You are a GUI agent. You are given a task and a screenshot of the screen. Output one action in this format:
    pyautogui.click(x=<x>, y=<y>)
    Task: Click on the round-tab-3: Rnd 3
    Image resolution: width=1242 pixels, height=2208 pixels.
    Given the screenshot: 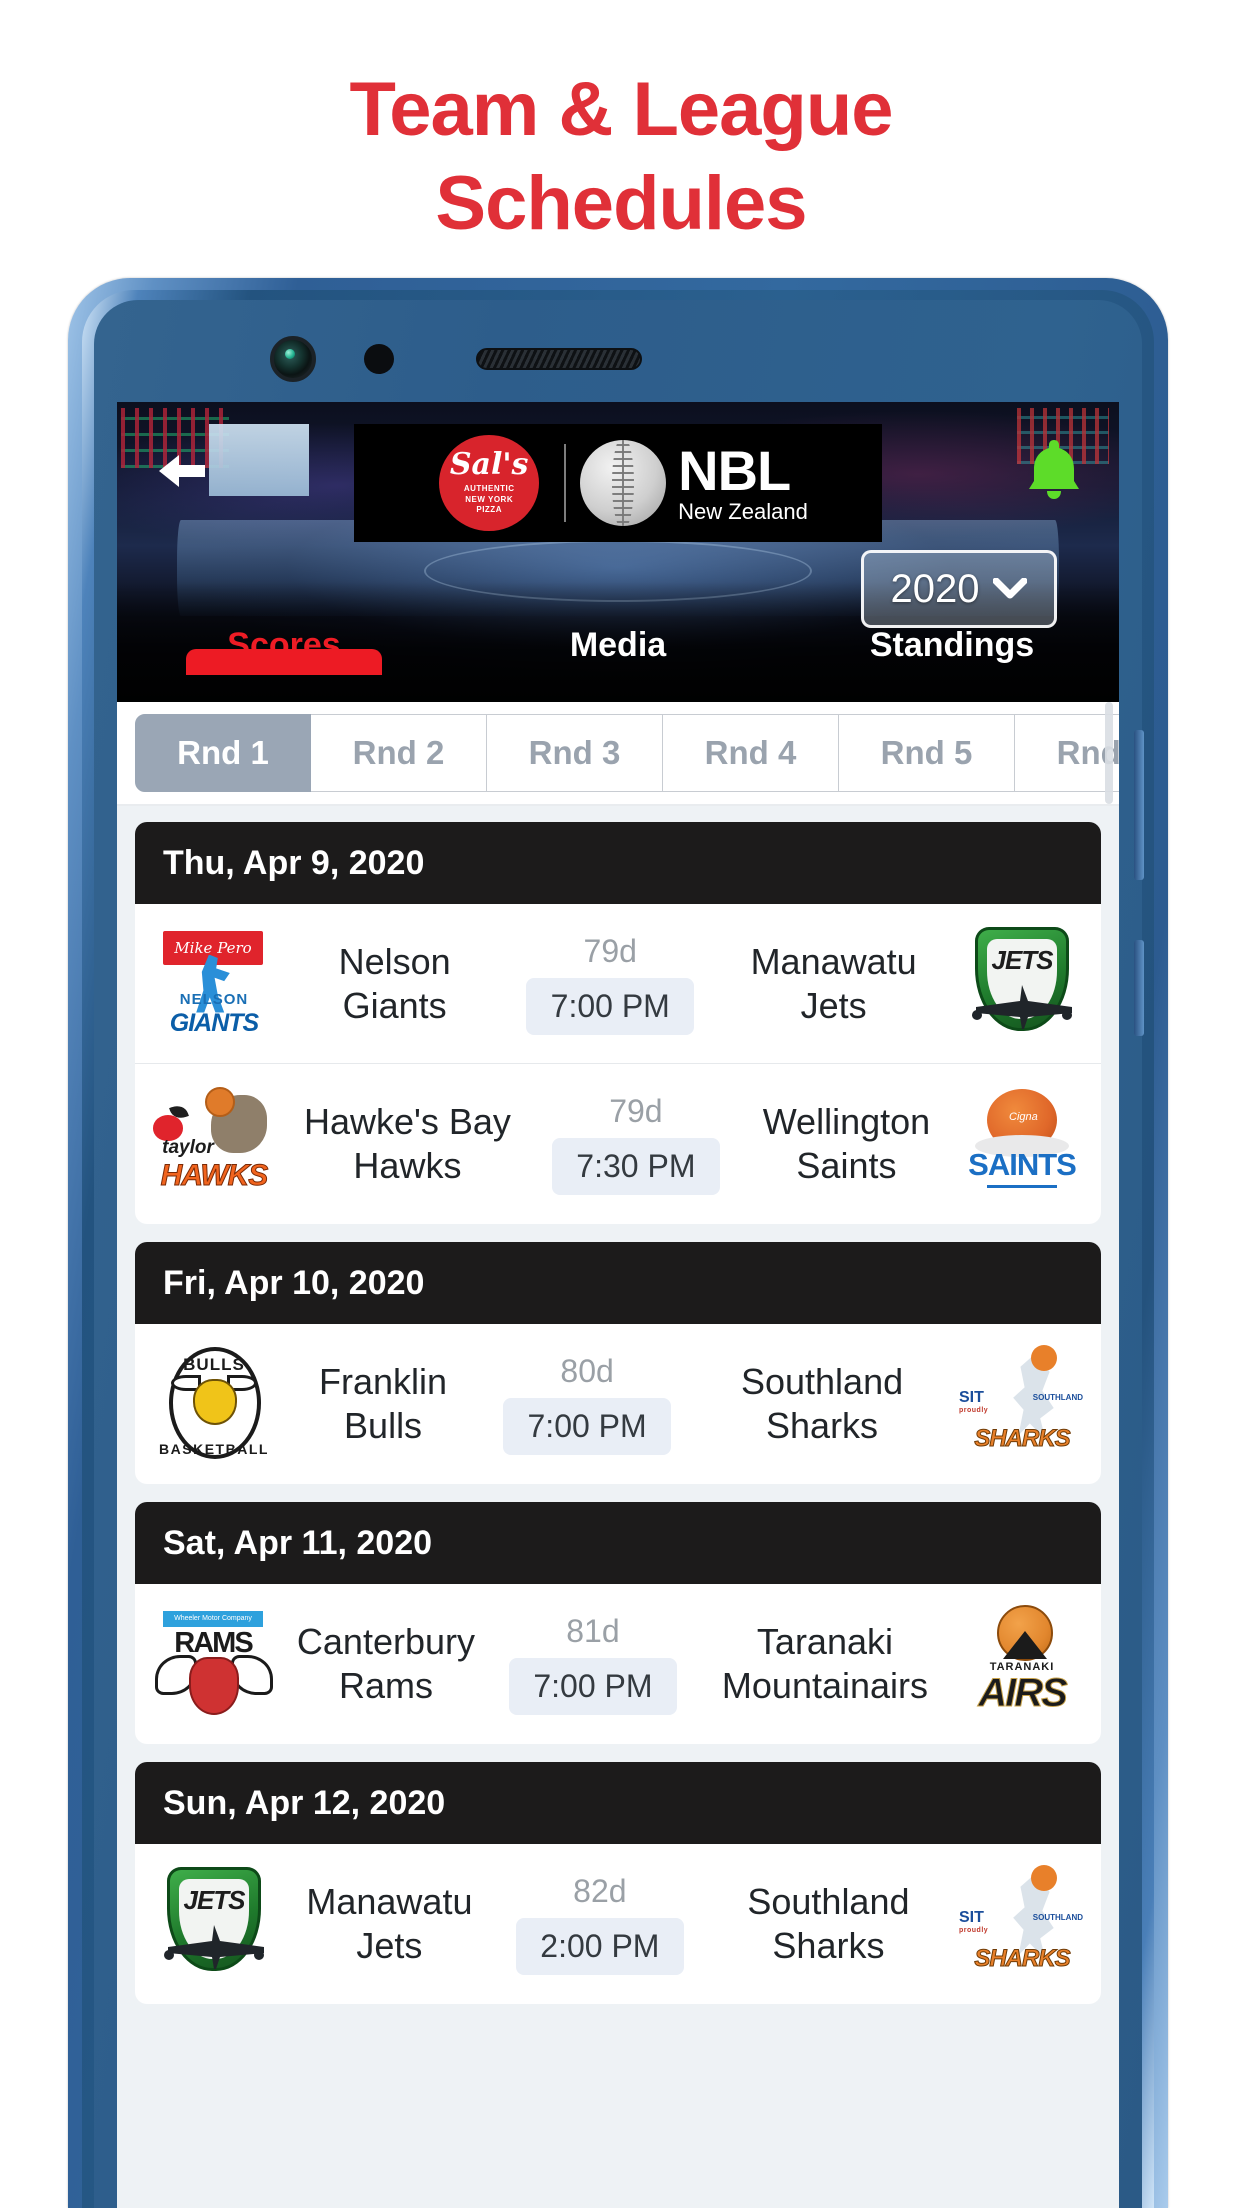 What is the action you would take?
    pyautogui.click(x=575, y=753)
    